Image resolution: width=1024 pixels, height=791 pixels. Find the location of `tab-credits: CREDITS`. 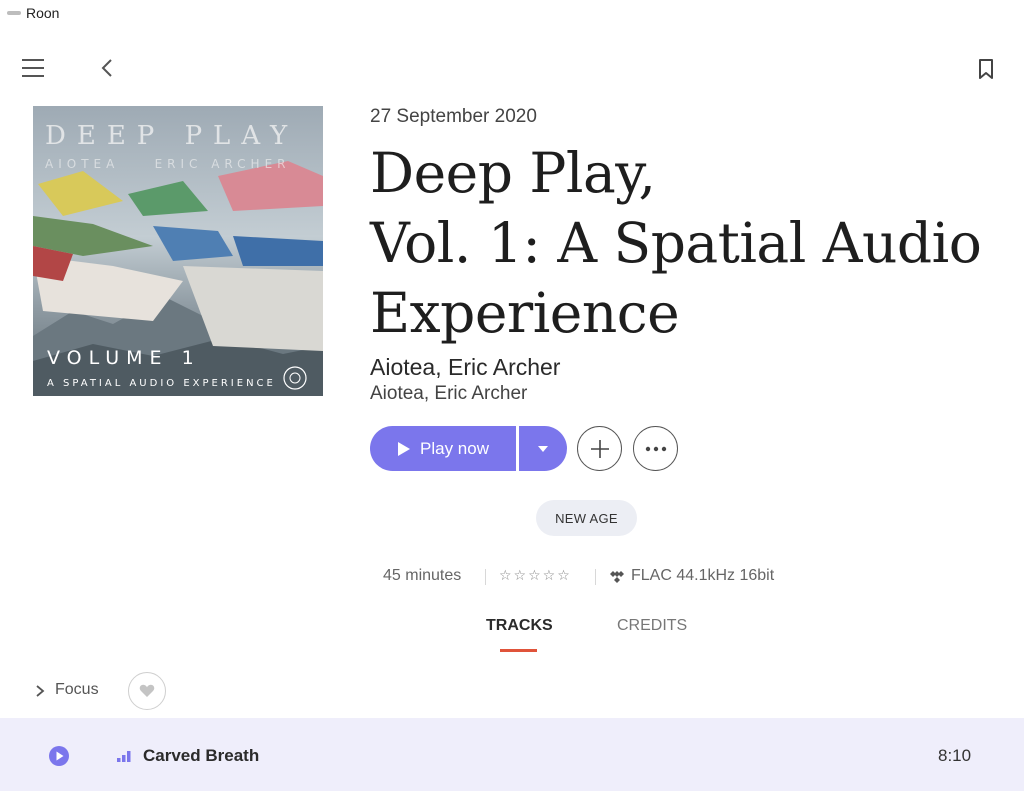

tab-credits: CREDITS is located at coordinates (652, 626).